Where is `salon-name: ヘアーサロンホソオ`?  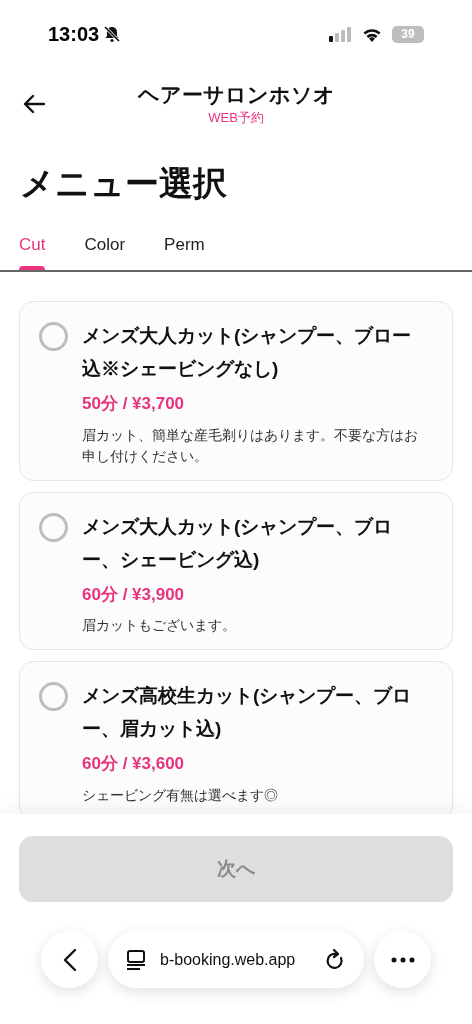
salon-name: ヘアーサロンホソオ is located at coordinates (236, 94).